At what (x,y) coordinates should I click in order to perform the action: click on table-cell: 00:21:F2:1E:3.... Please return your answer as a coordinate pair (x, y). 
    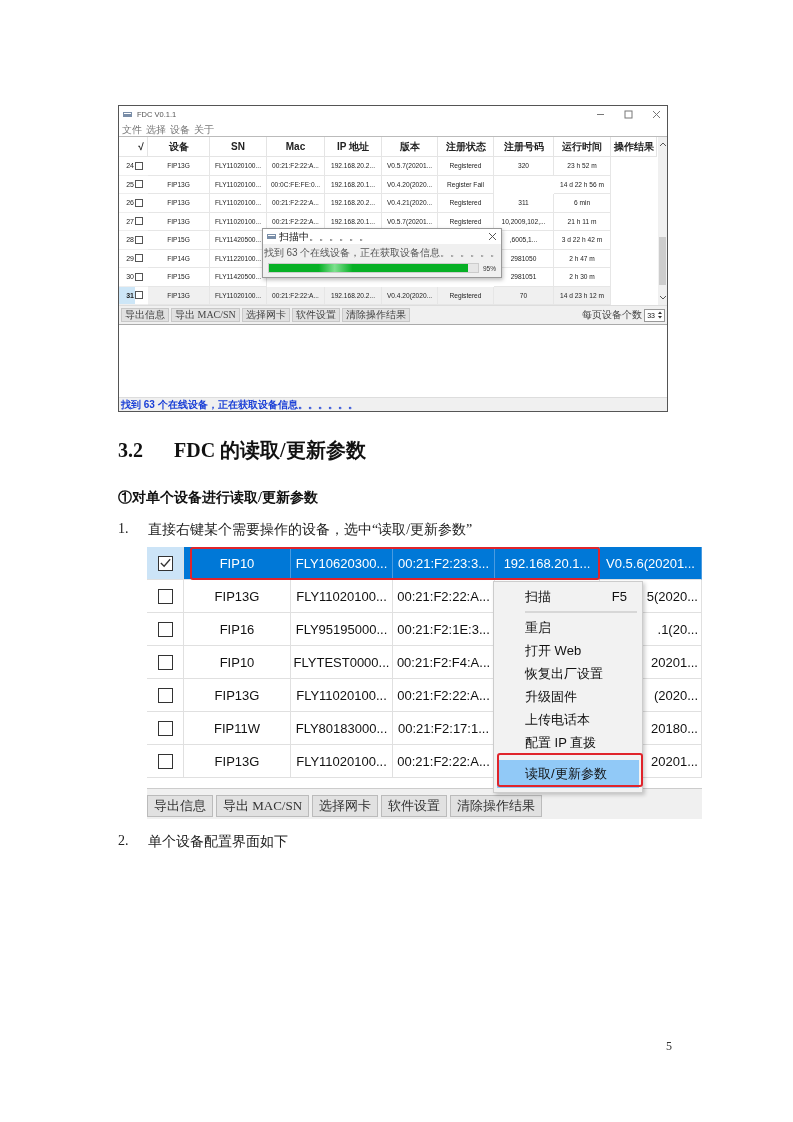
    Looking at the image, I should click on (443, 629).